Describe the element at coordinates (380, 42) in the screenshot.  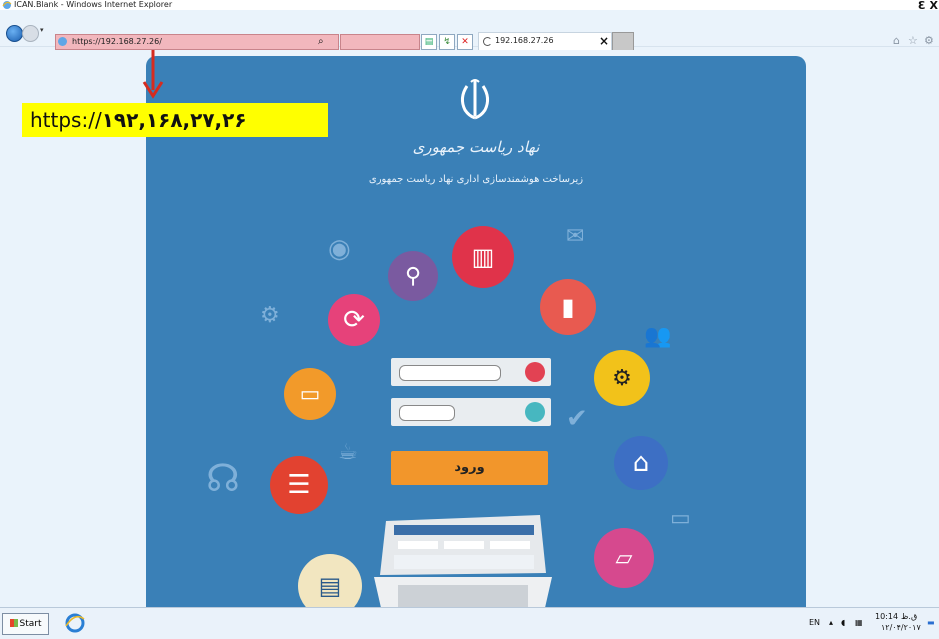
I see `address-extension` at that location.